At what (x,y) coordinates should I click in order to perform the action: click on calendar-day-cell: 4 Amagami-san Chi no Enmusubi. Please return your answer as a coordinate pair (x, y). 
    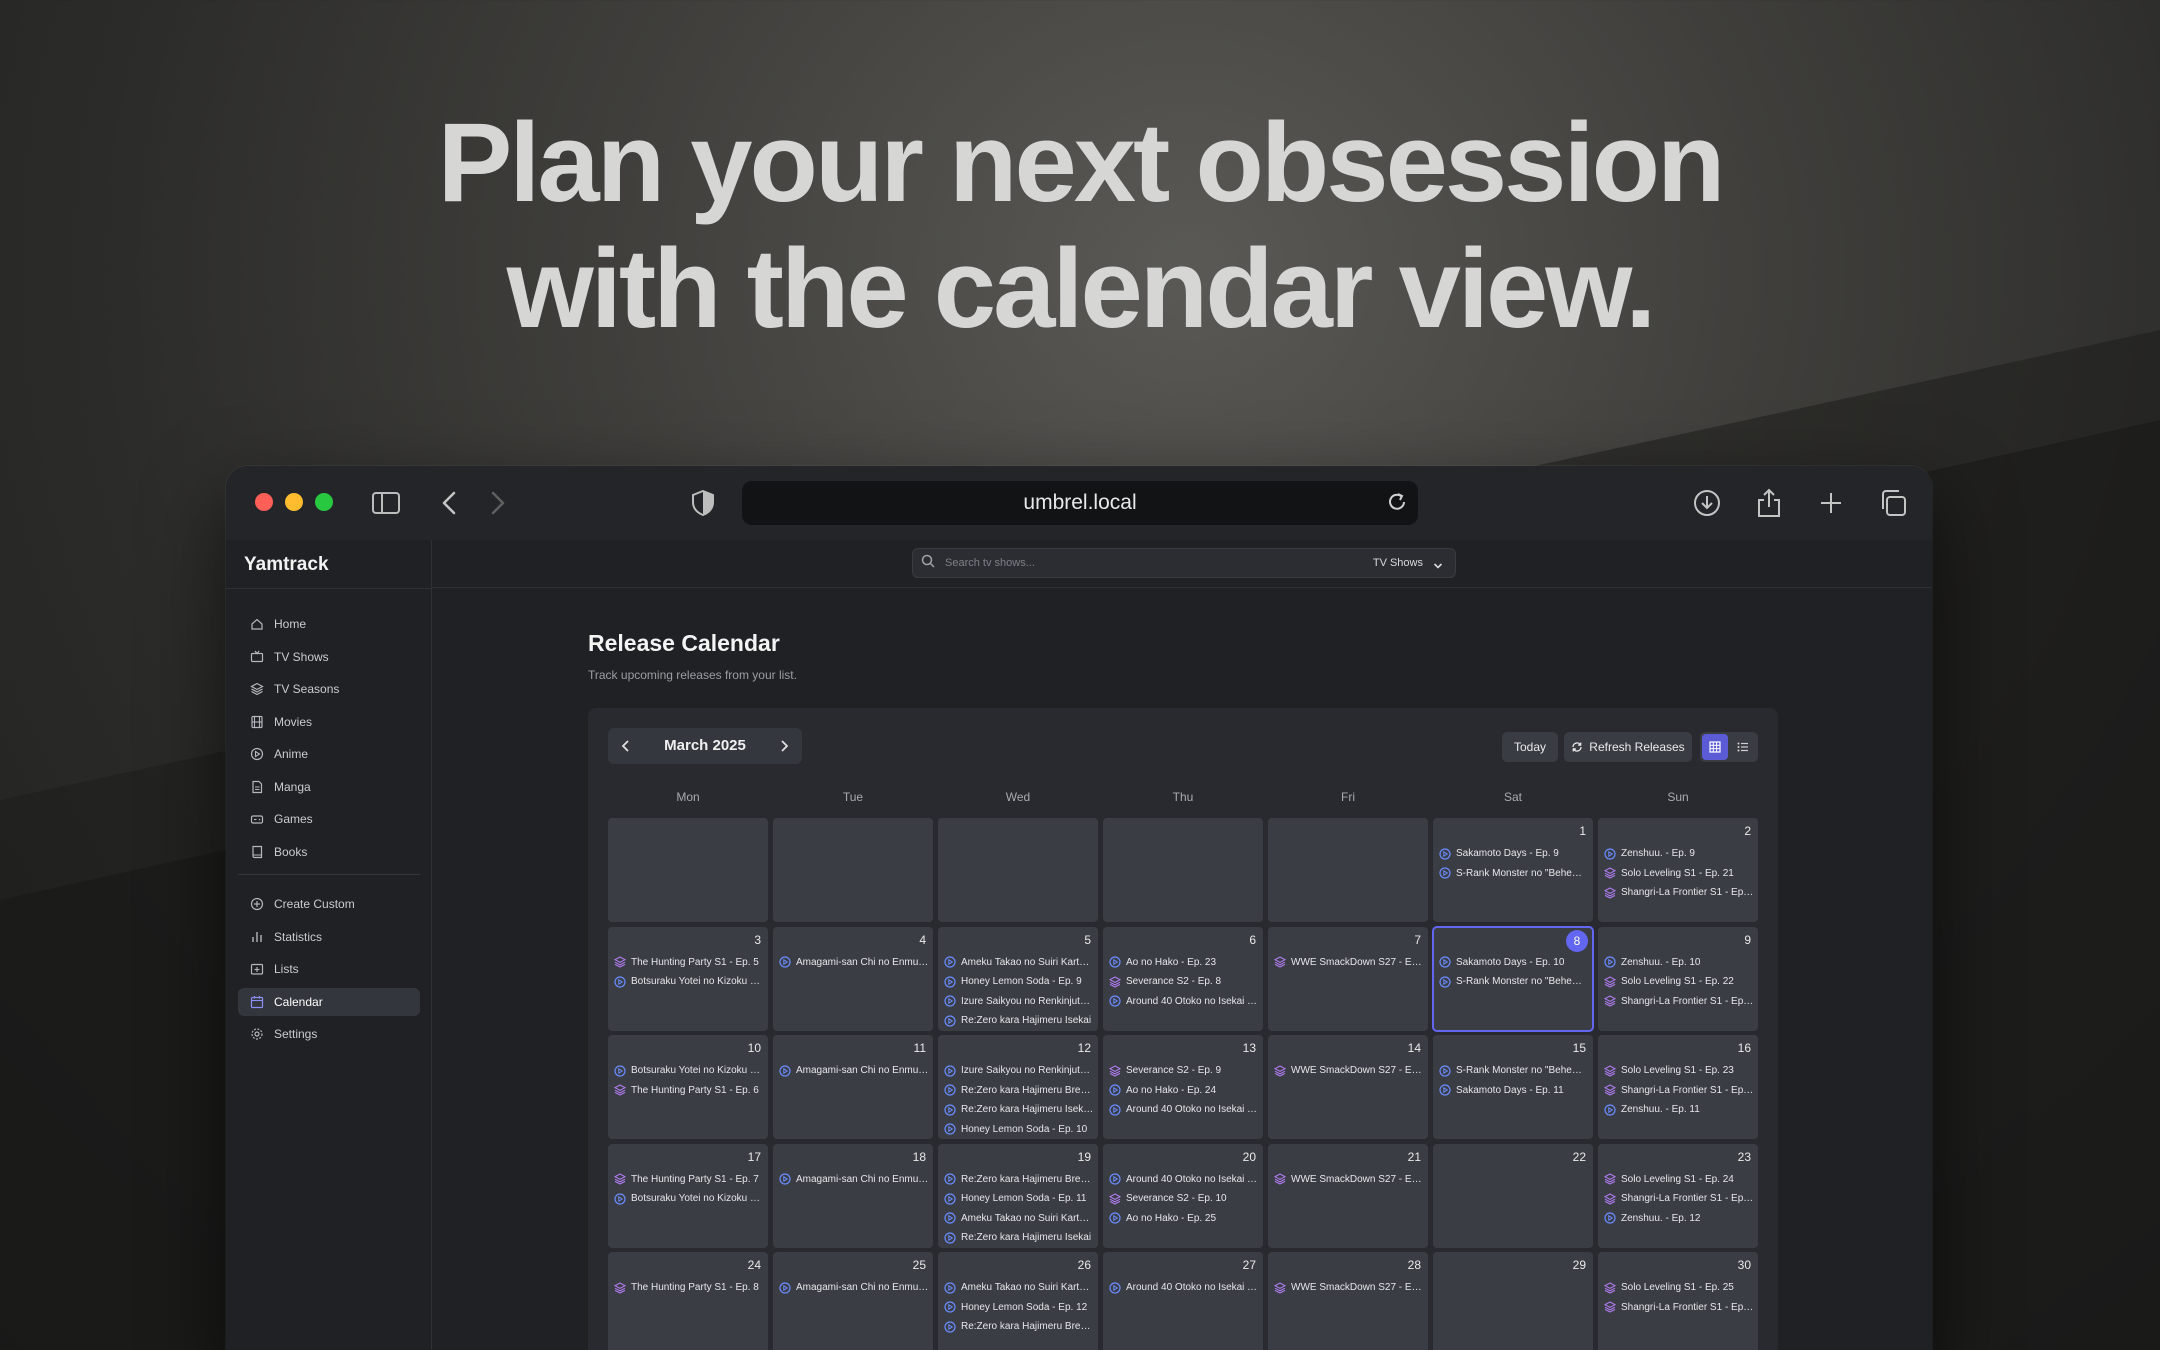
    Looking at the image, I should click on (853, 978).